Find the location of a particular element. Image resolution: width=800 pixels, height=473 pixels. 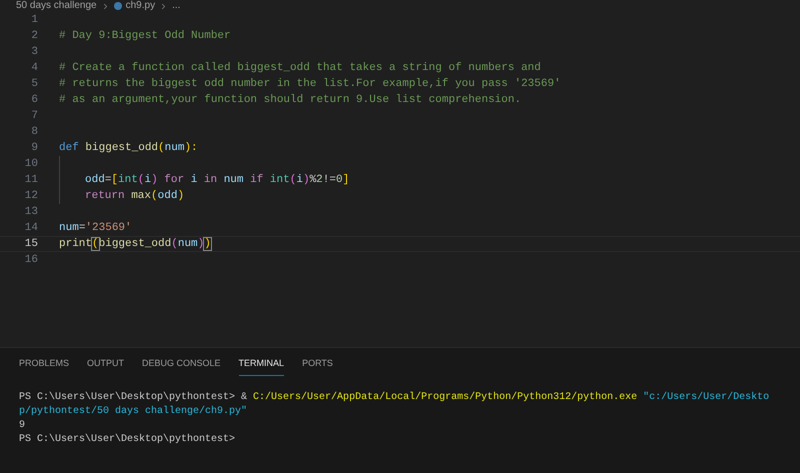

line-number: 10 is located at coordinates (31, 164).